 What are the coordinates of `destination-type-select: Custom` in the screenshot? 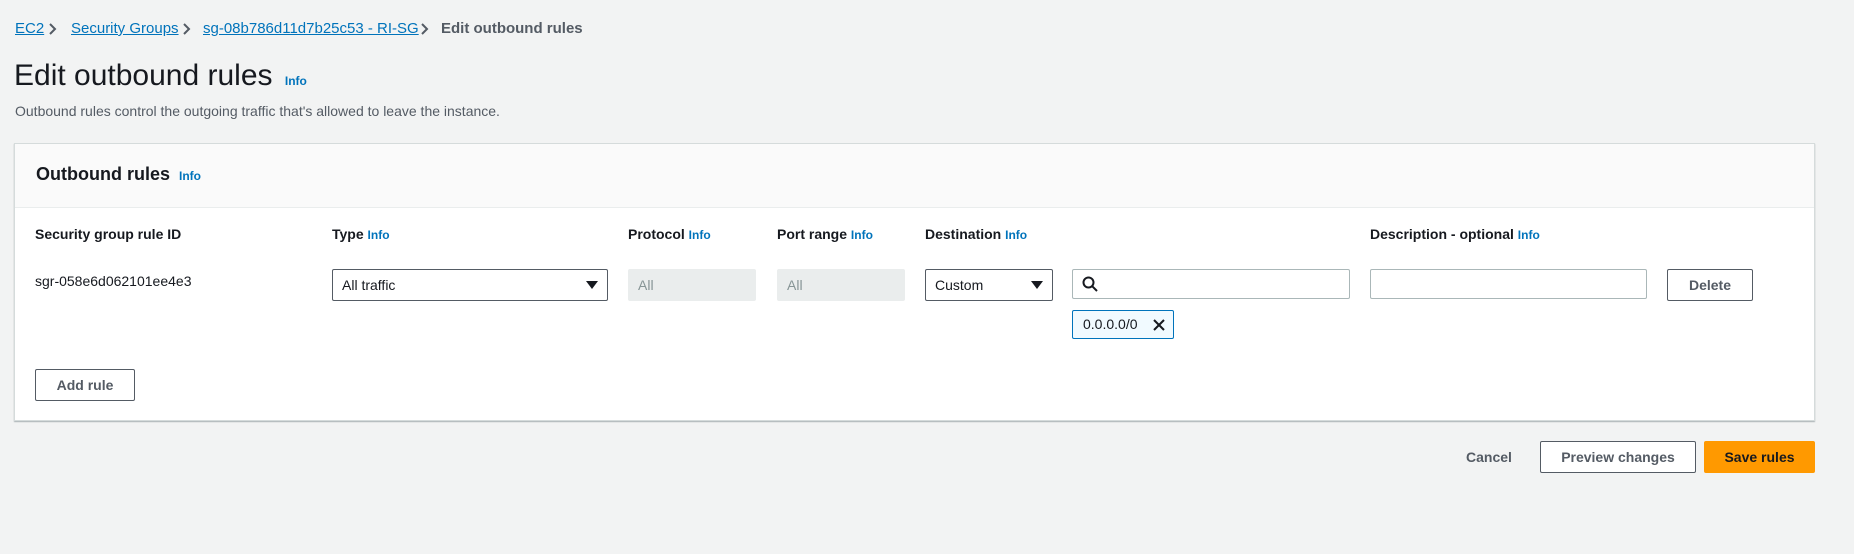 It's located at (989, 285).